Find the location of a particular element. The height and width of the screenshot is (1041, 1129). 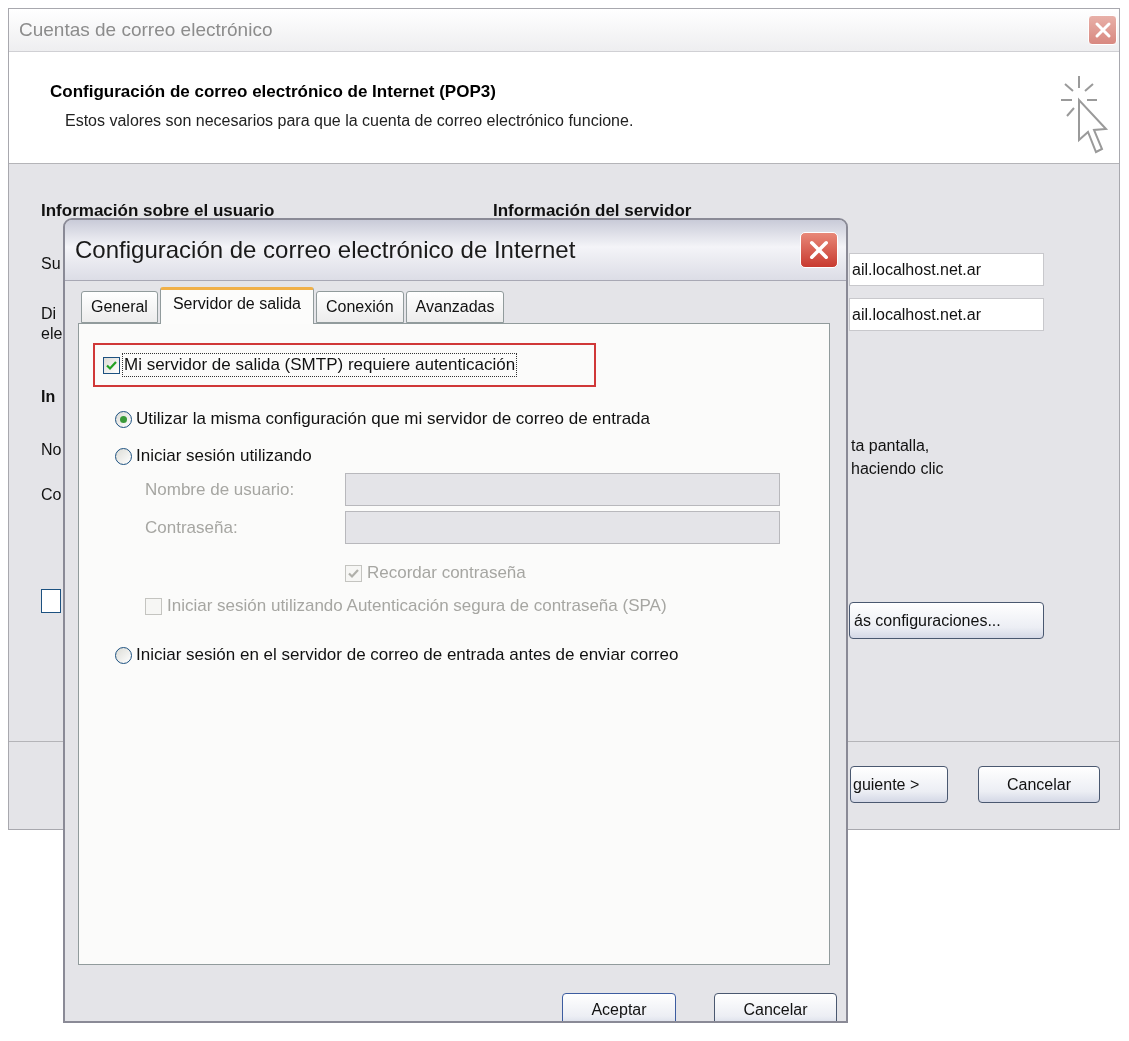

field-label: Su is located at coordinates (51, 264).